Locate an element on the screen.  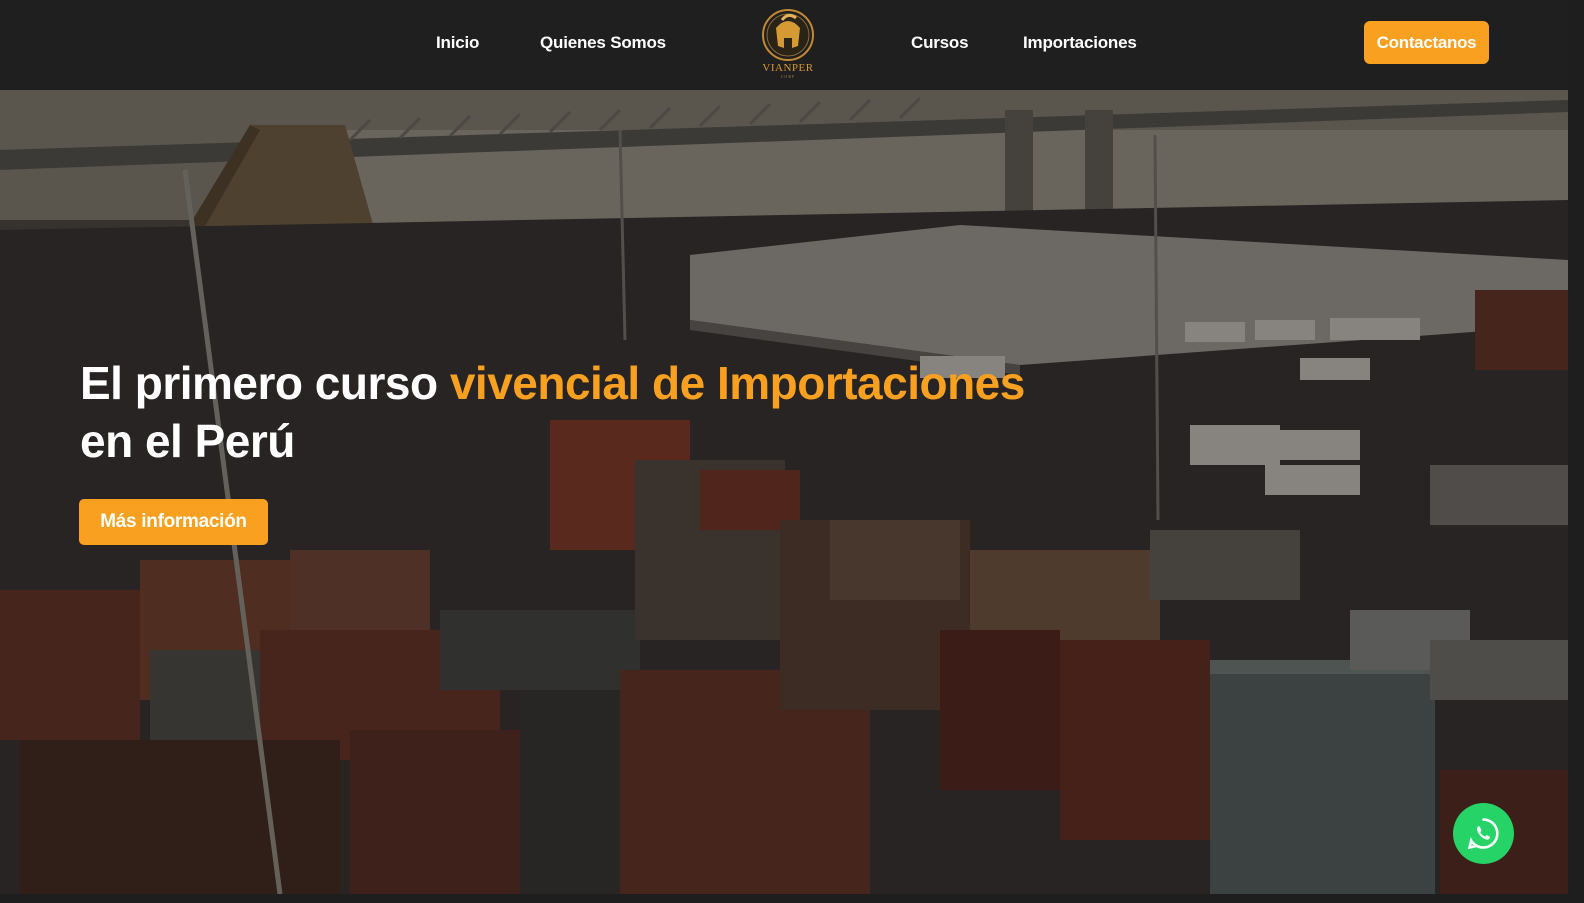
headline-accent-text: vivencial de Importaciones is located at coordinates (737, 383).